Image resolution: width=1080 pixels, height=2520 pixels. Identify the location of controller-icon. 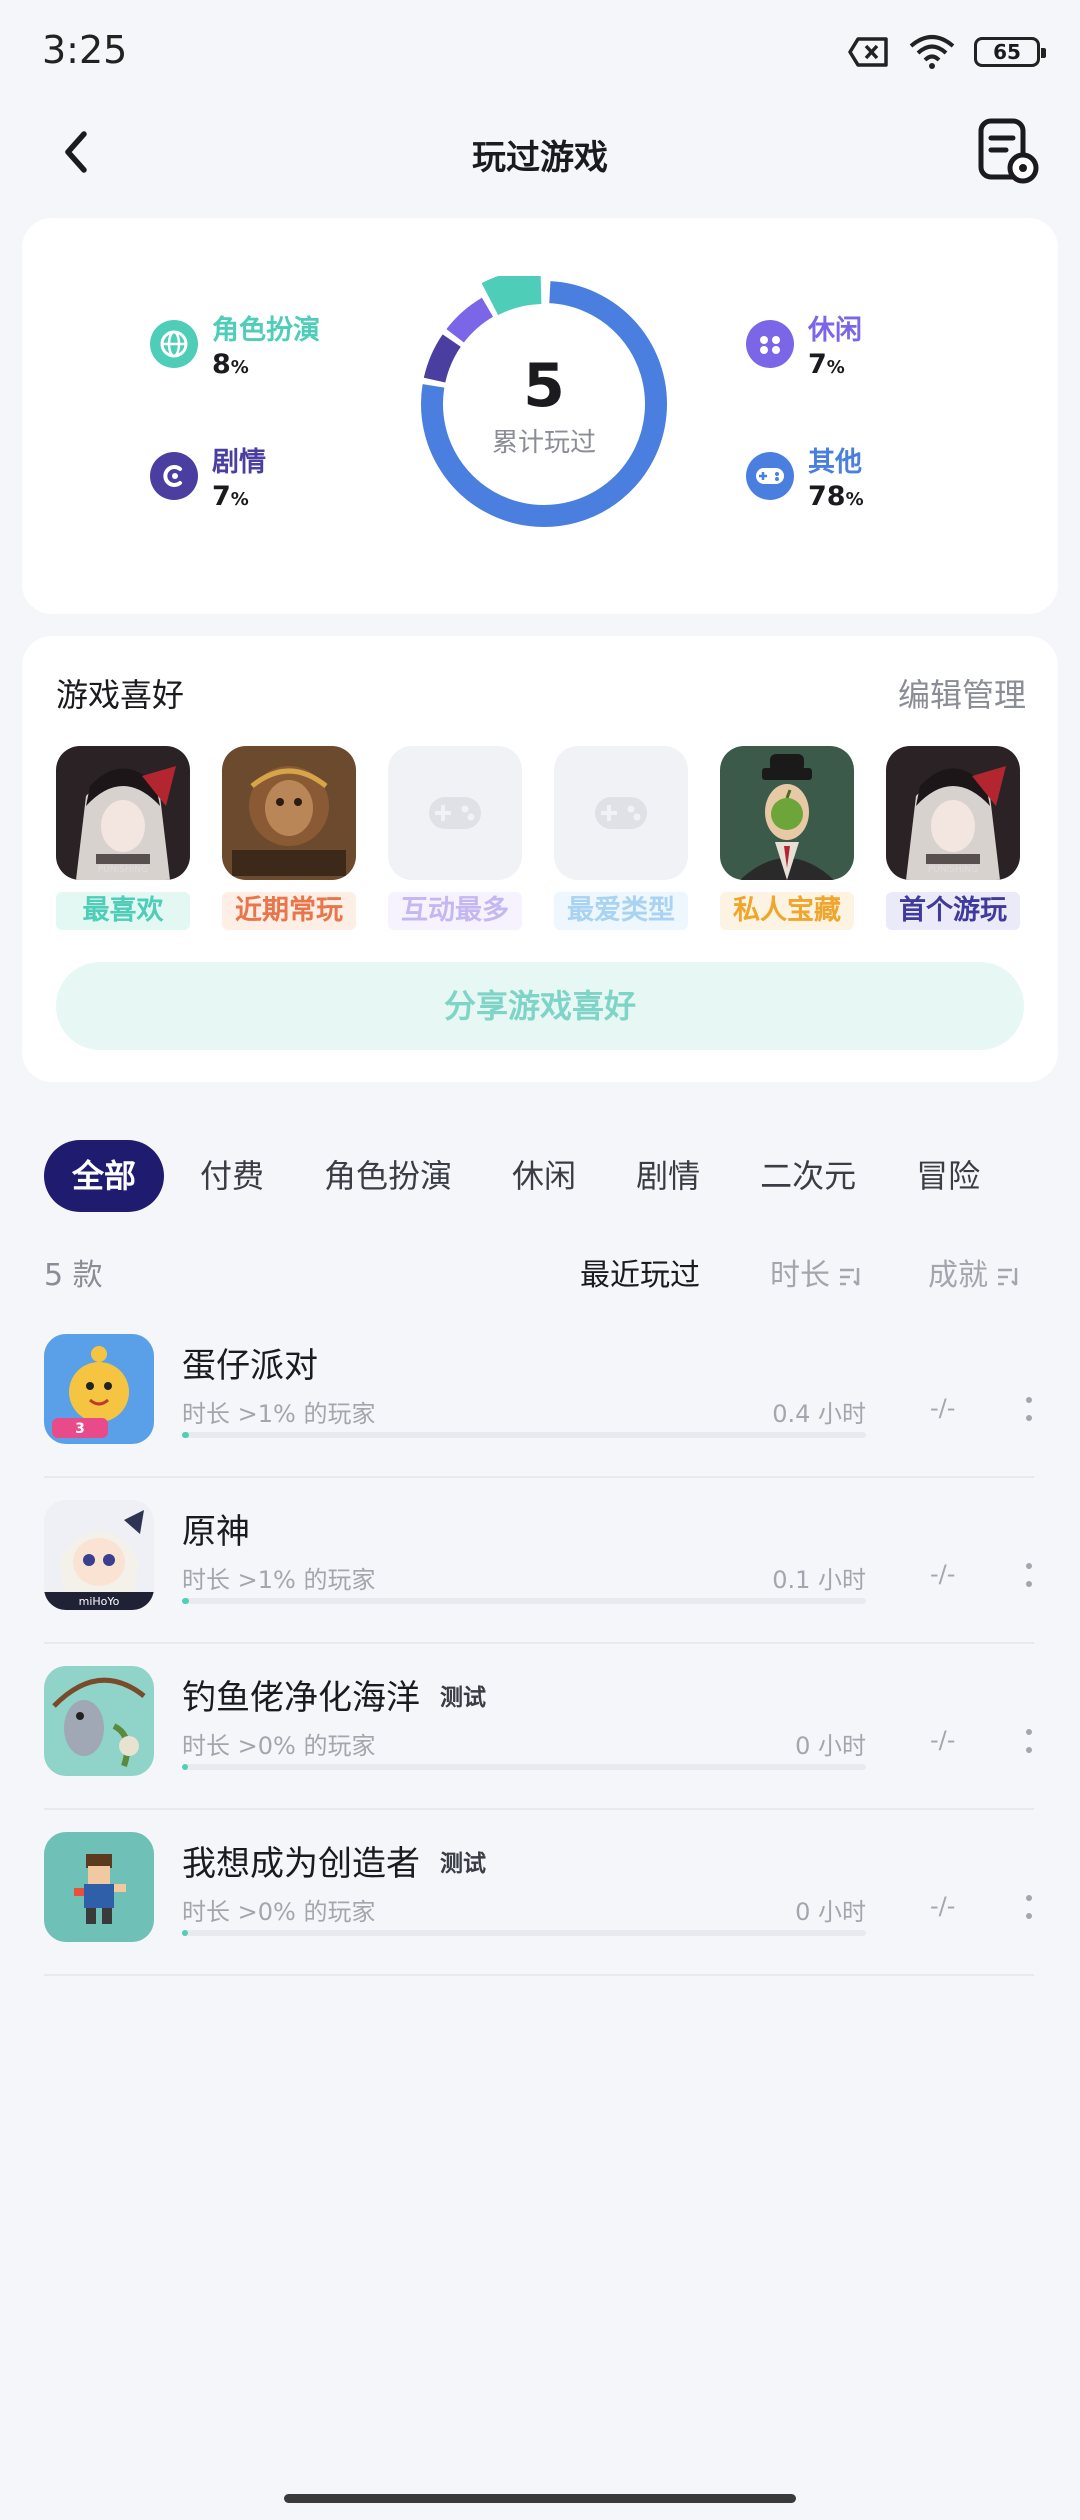
(770, 476).